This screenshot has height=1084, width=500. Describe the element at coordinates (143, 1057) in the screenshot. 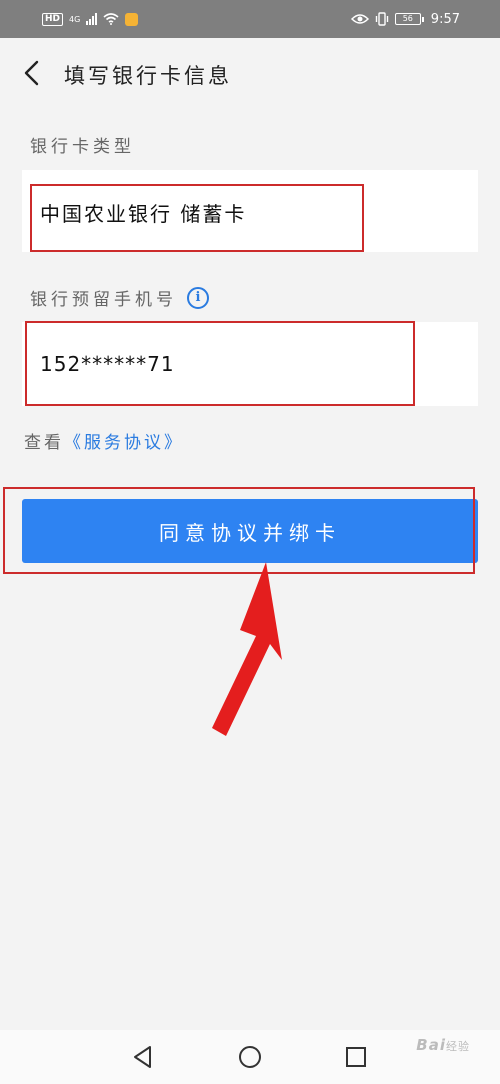

I see `nav-back-icon` at that location.